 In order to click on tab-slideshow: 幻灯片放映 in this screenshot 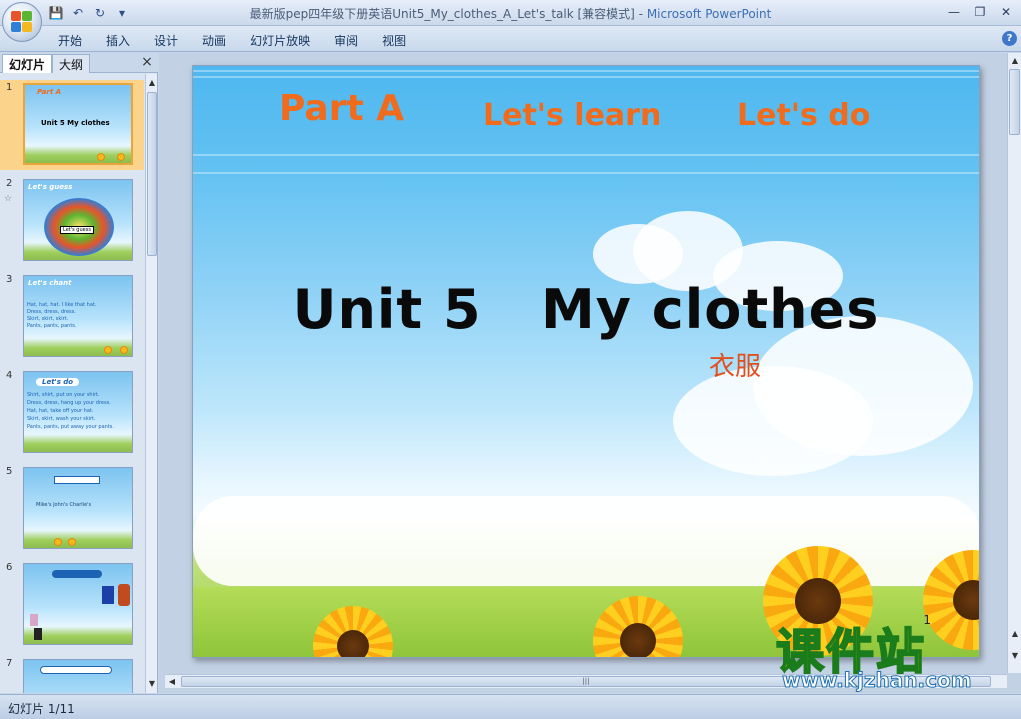, I will do `click(280, 40)`.